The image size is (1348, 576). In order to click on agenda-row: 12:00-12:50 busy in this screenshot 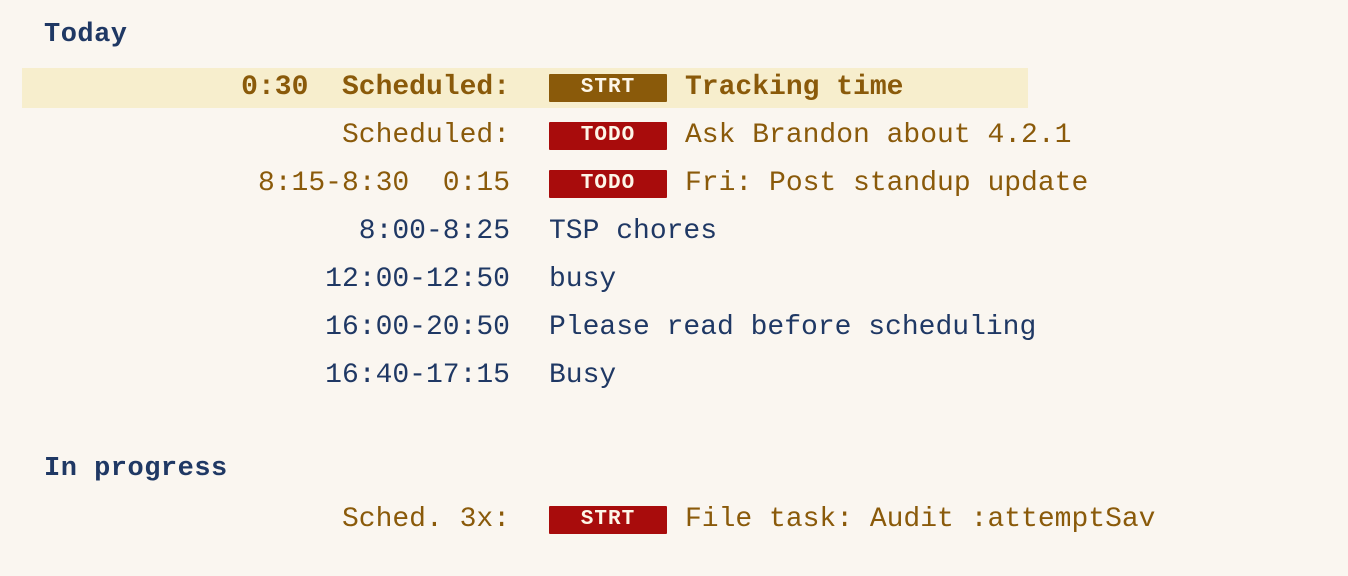, I will do `click(674, 280)`.